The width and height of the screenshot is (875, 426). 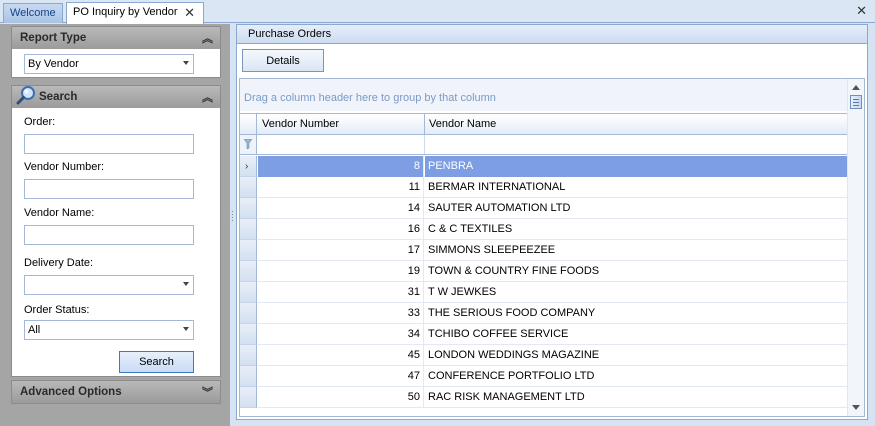 I want to click on cell-vendor-number: 33, so click(x=341, y=313).